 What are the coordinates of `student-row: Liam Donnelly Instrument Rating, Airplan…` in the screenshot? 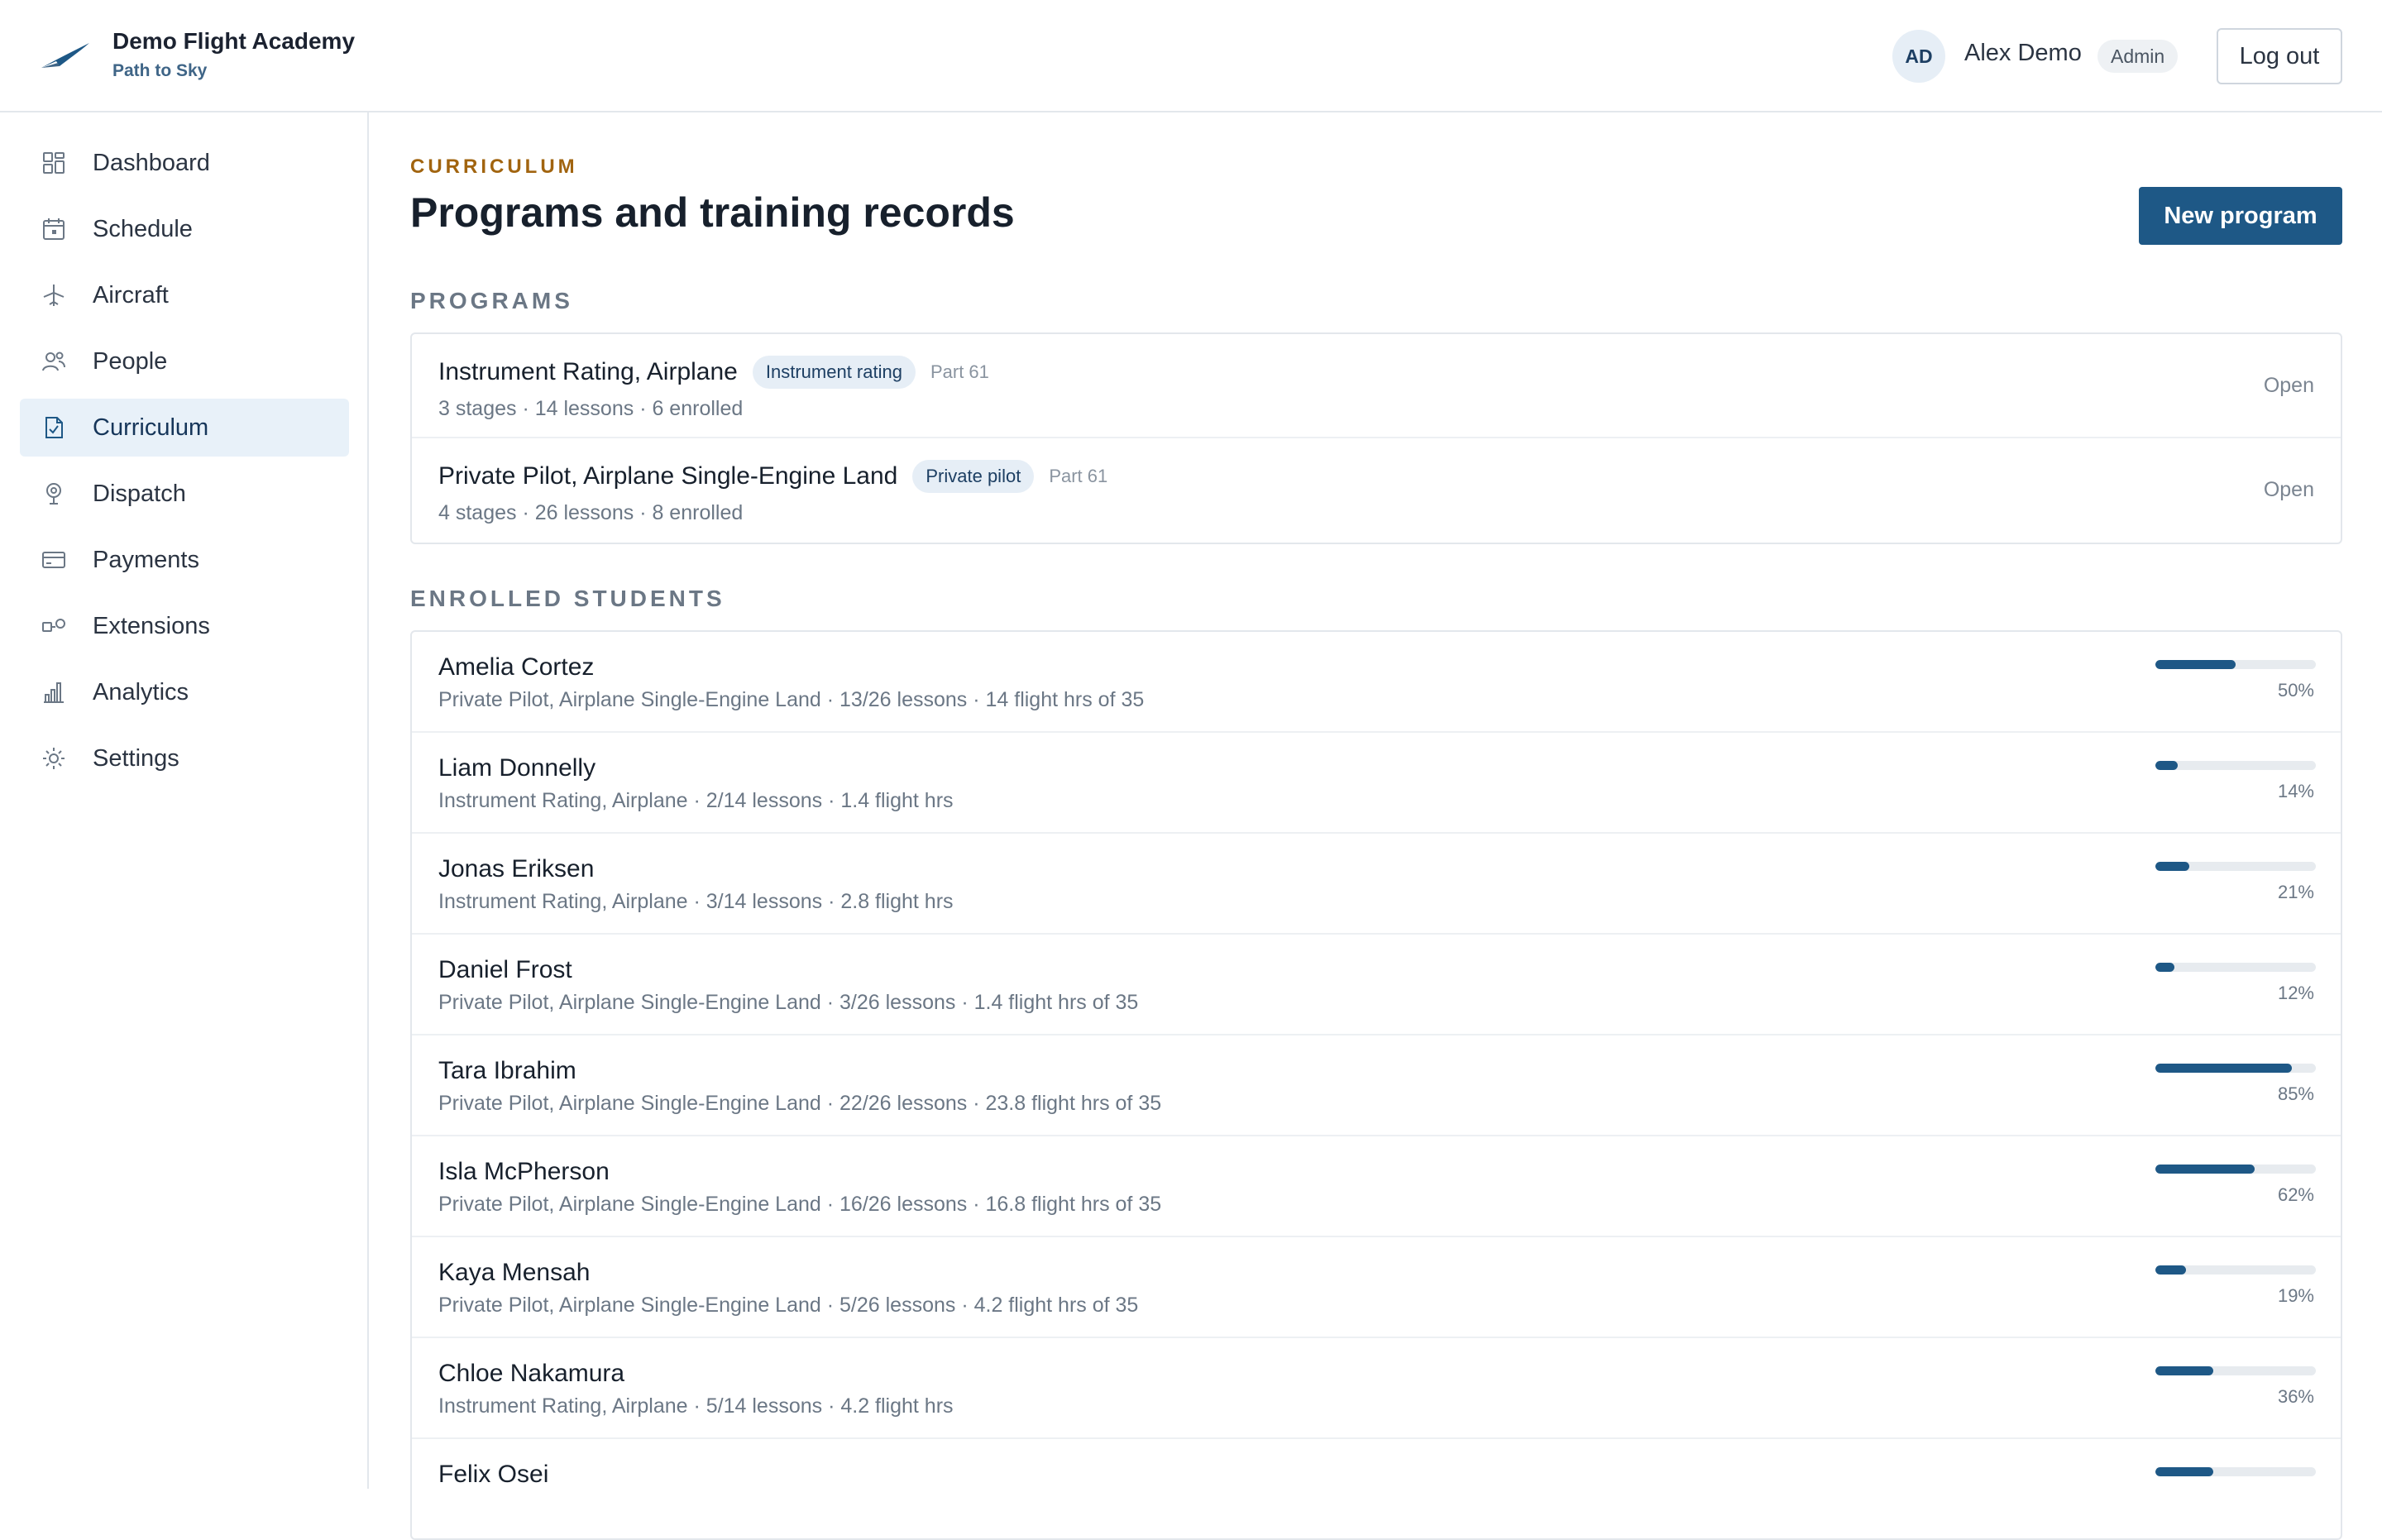 It's located at (1376, 783).